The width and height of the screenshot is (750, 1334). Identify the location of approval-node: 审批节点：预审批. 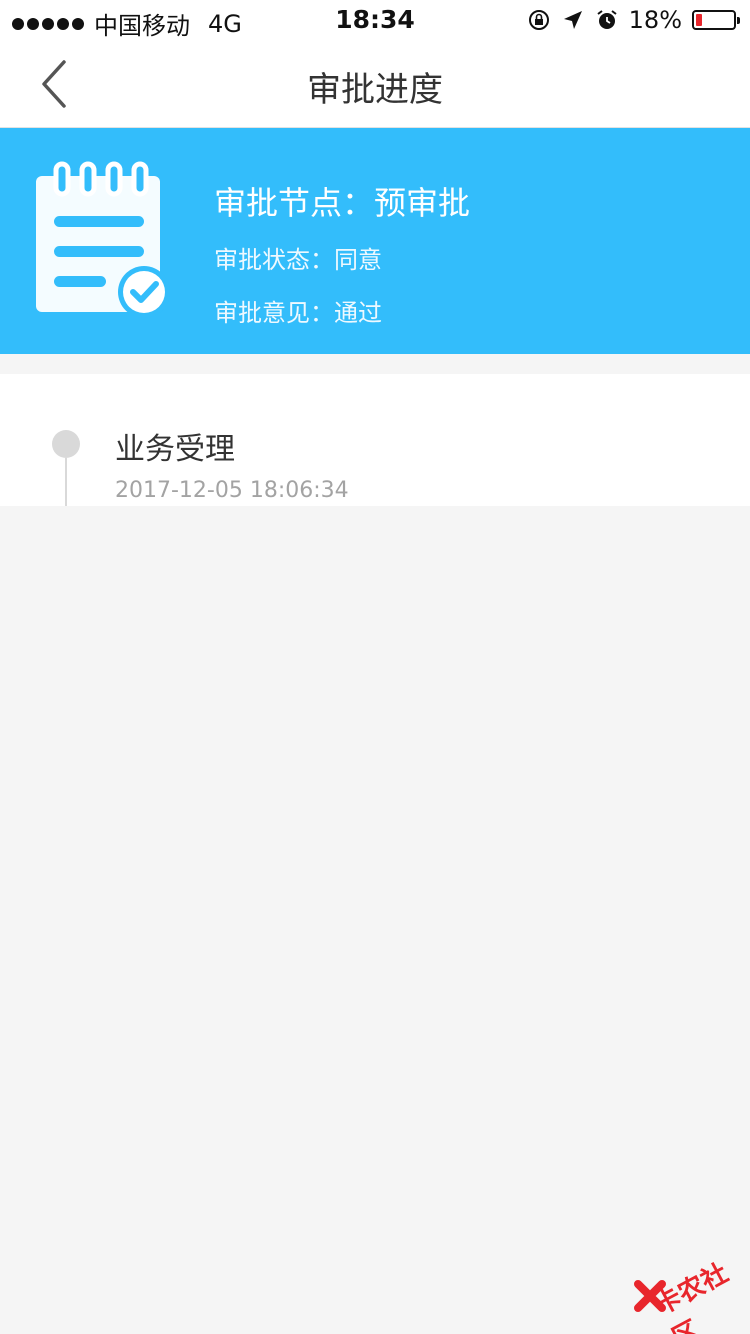
(342, 201).